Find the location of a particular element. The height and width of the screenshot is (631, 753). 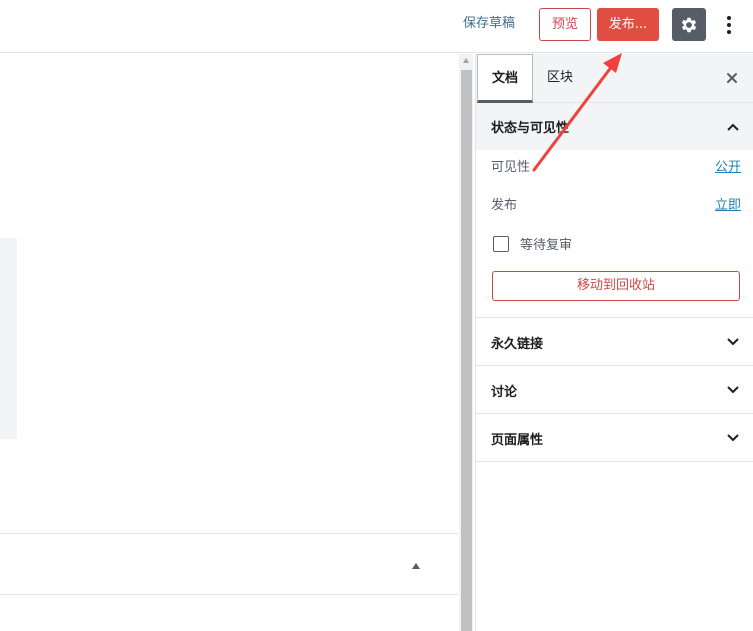

pending-review-label: 等待复审 is located at coordinates (546, 245).